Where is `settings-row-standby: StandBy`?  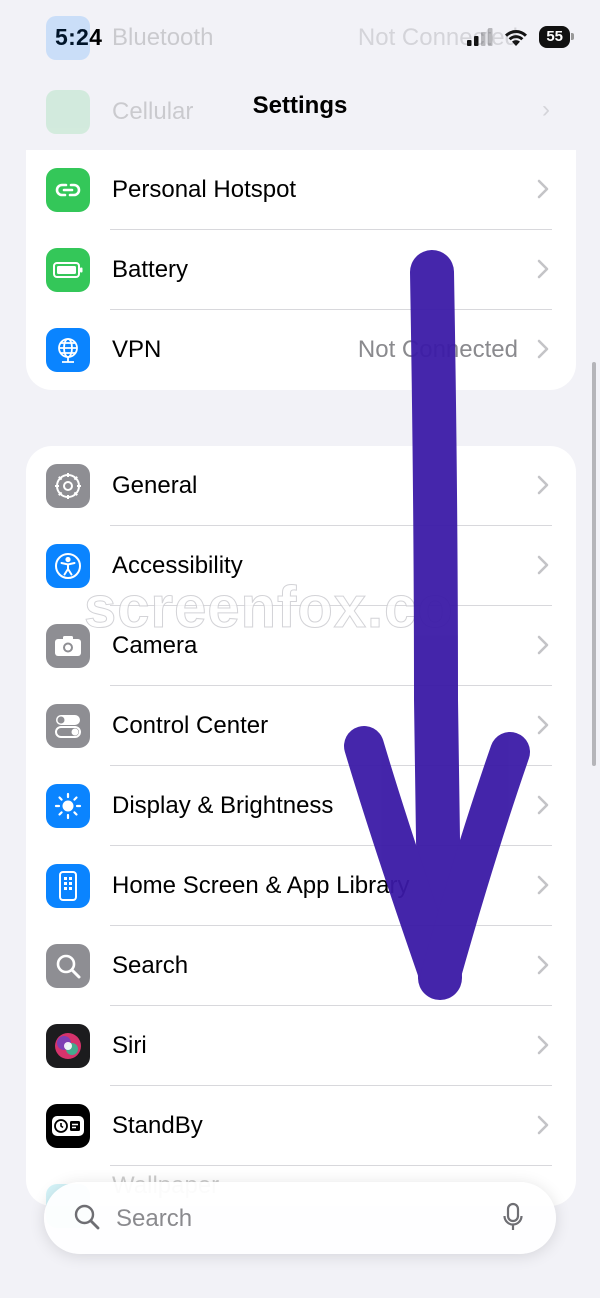
settings-row-standby: StandBy is located at coordinates (301, 1126).